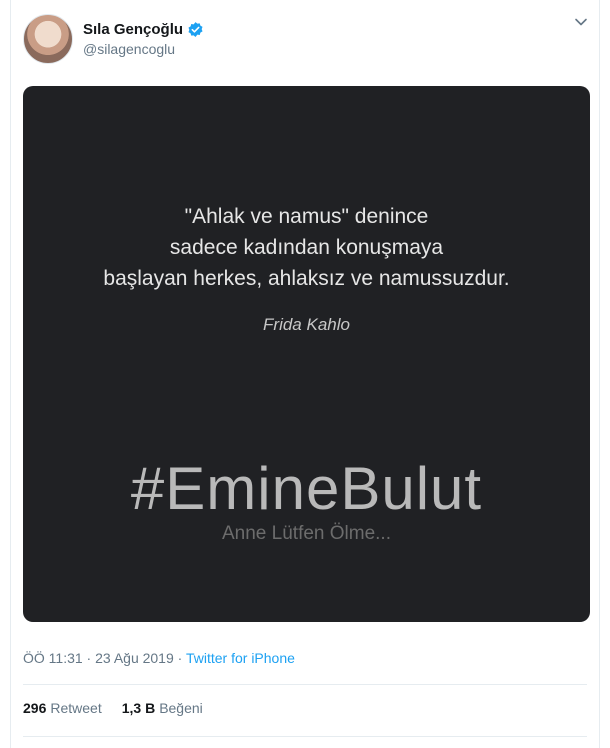  I want to click on retweet-count: 296, so click(35, 708).